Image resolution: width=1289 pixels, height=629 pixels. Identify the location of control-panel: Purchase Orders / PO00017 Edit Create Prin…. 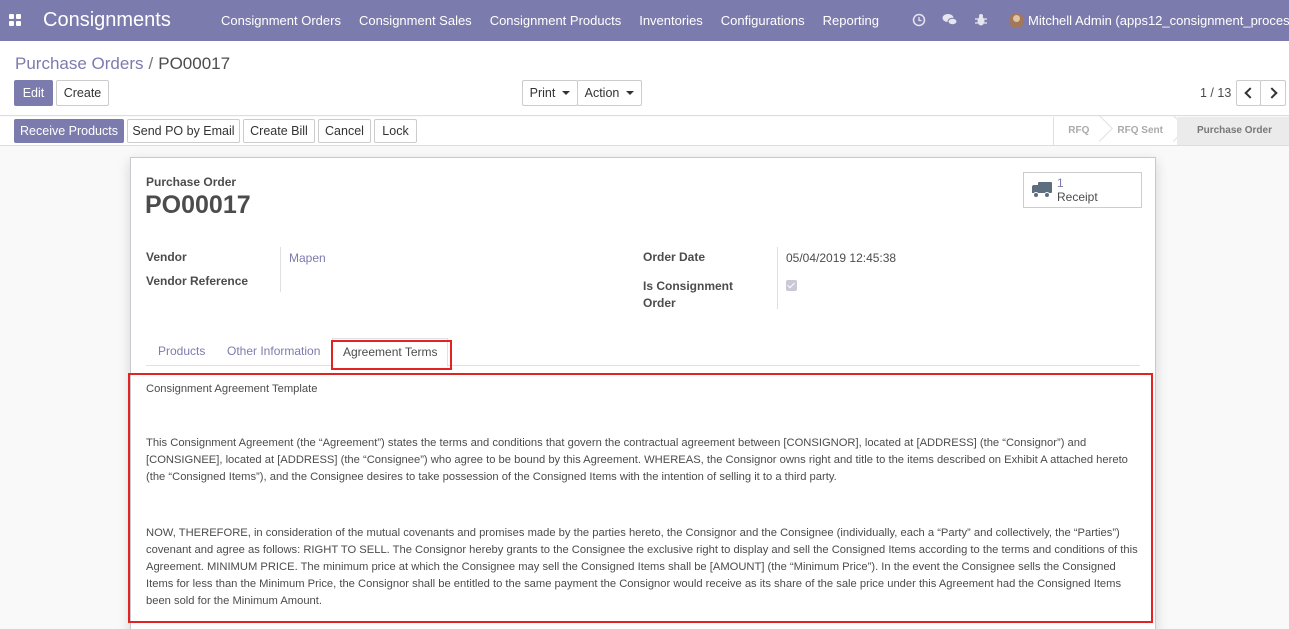
(644, 78).